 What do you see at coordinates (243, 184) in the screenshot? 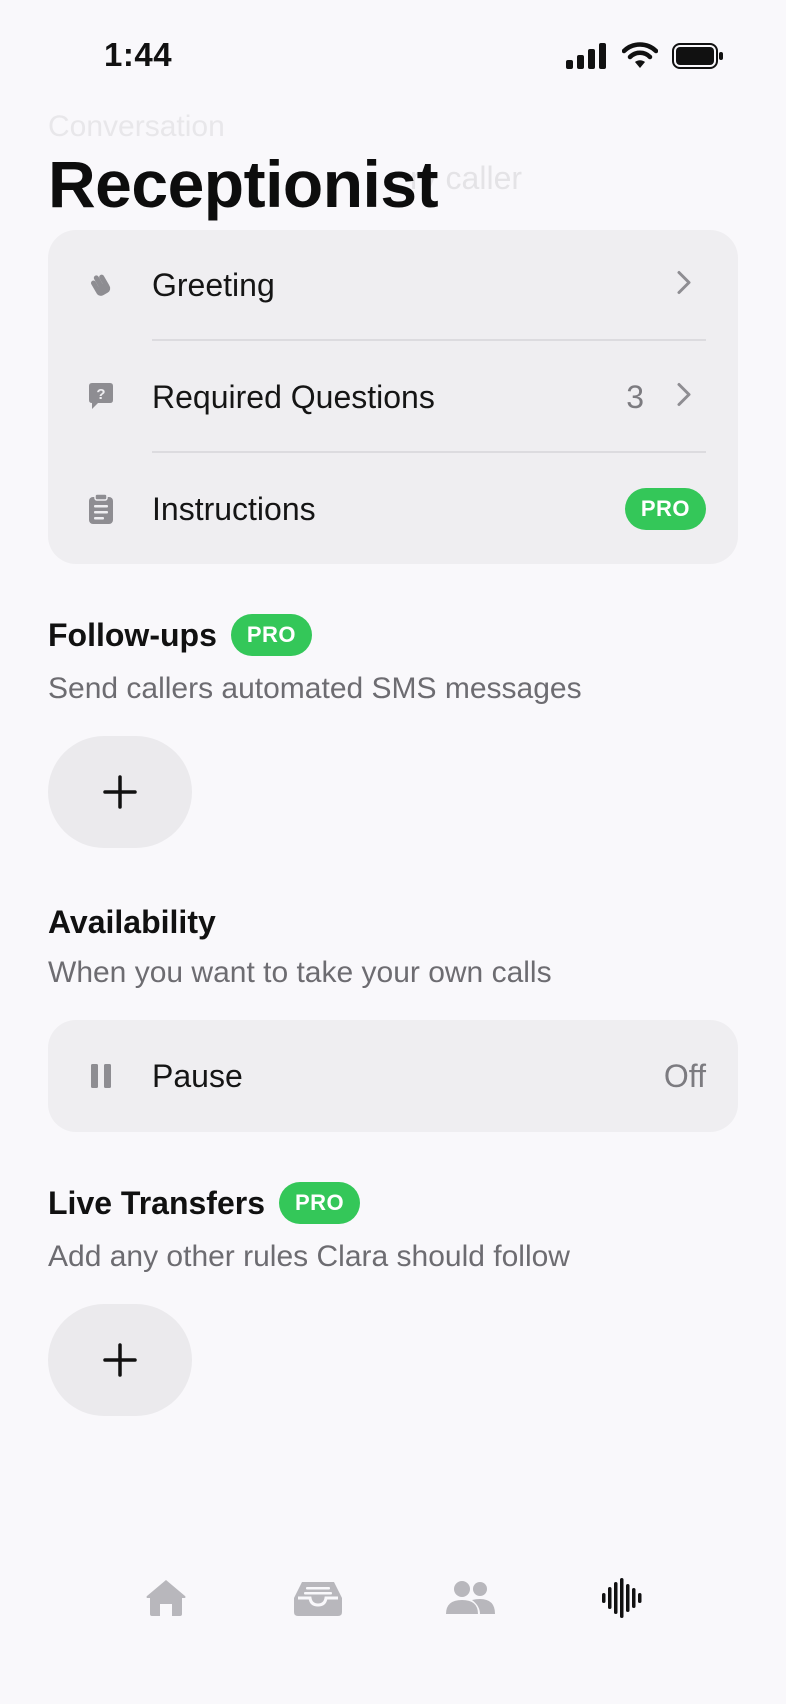
I see `page-title: Receptionist` at bounding box center [243, 184].